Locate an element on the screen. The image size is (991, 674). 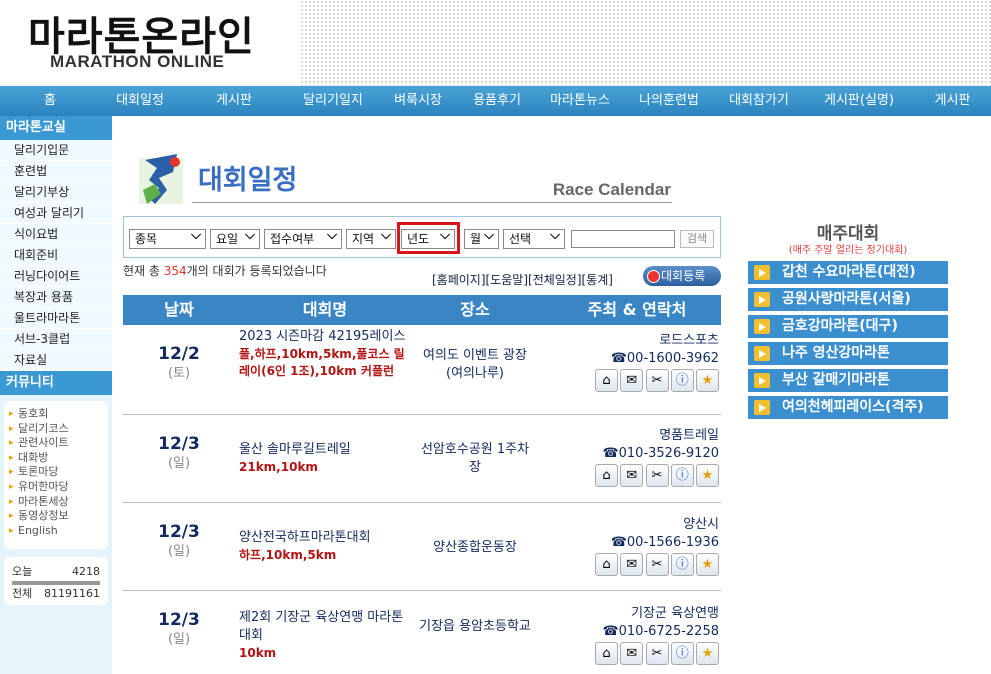
race-place: 기장읍 용암초등학교 is located at coordinates (475, 626).